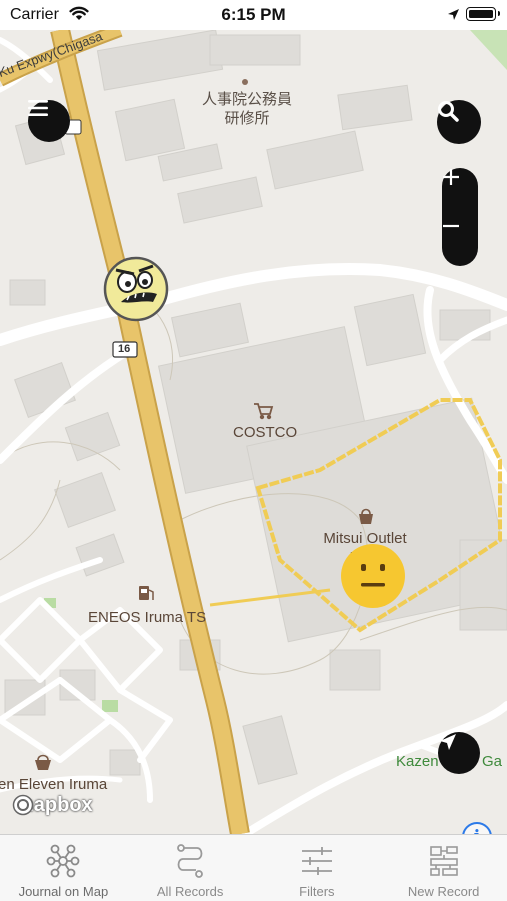 The image size is (507, 901). Describe the element at coordinates (443, 861) in the screenshot. I see `grid-record-icon` at that location.